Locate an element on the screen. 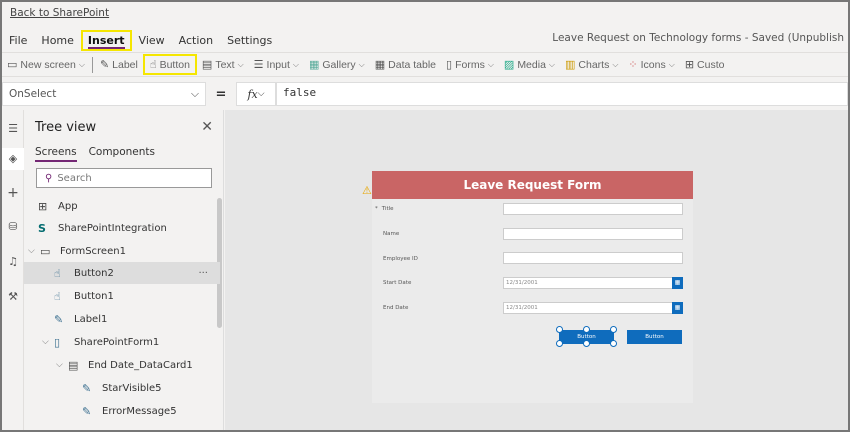 The width and height of the screenshot is (850, 432). layers-icon: ◈ is located at coordinates (13, 159).